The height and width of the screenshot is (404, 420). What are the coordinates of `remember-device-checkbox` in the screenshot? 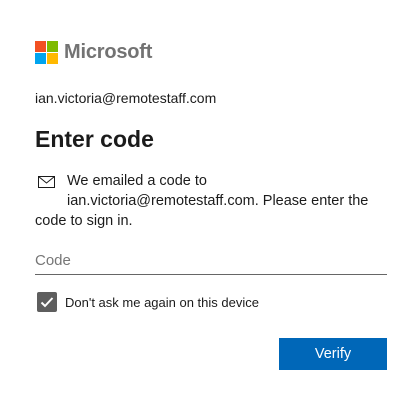 It's located at (47, 302).